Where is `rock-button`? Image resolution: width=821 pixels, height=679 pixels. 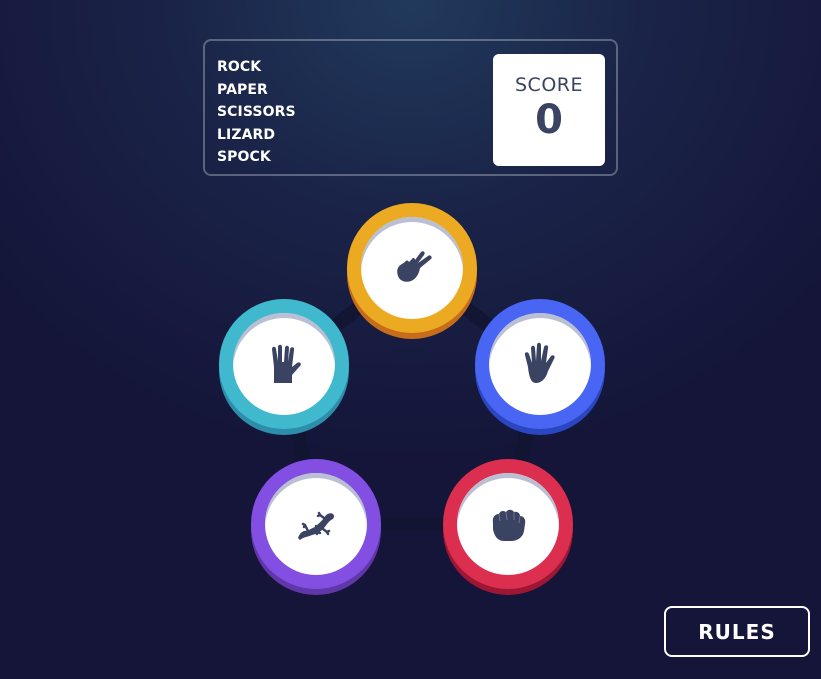
rock-button is located at coordinates (508, 525).